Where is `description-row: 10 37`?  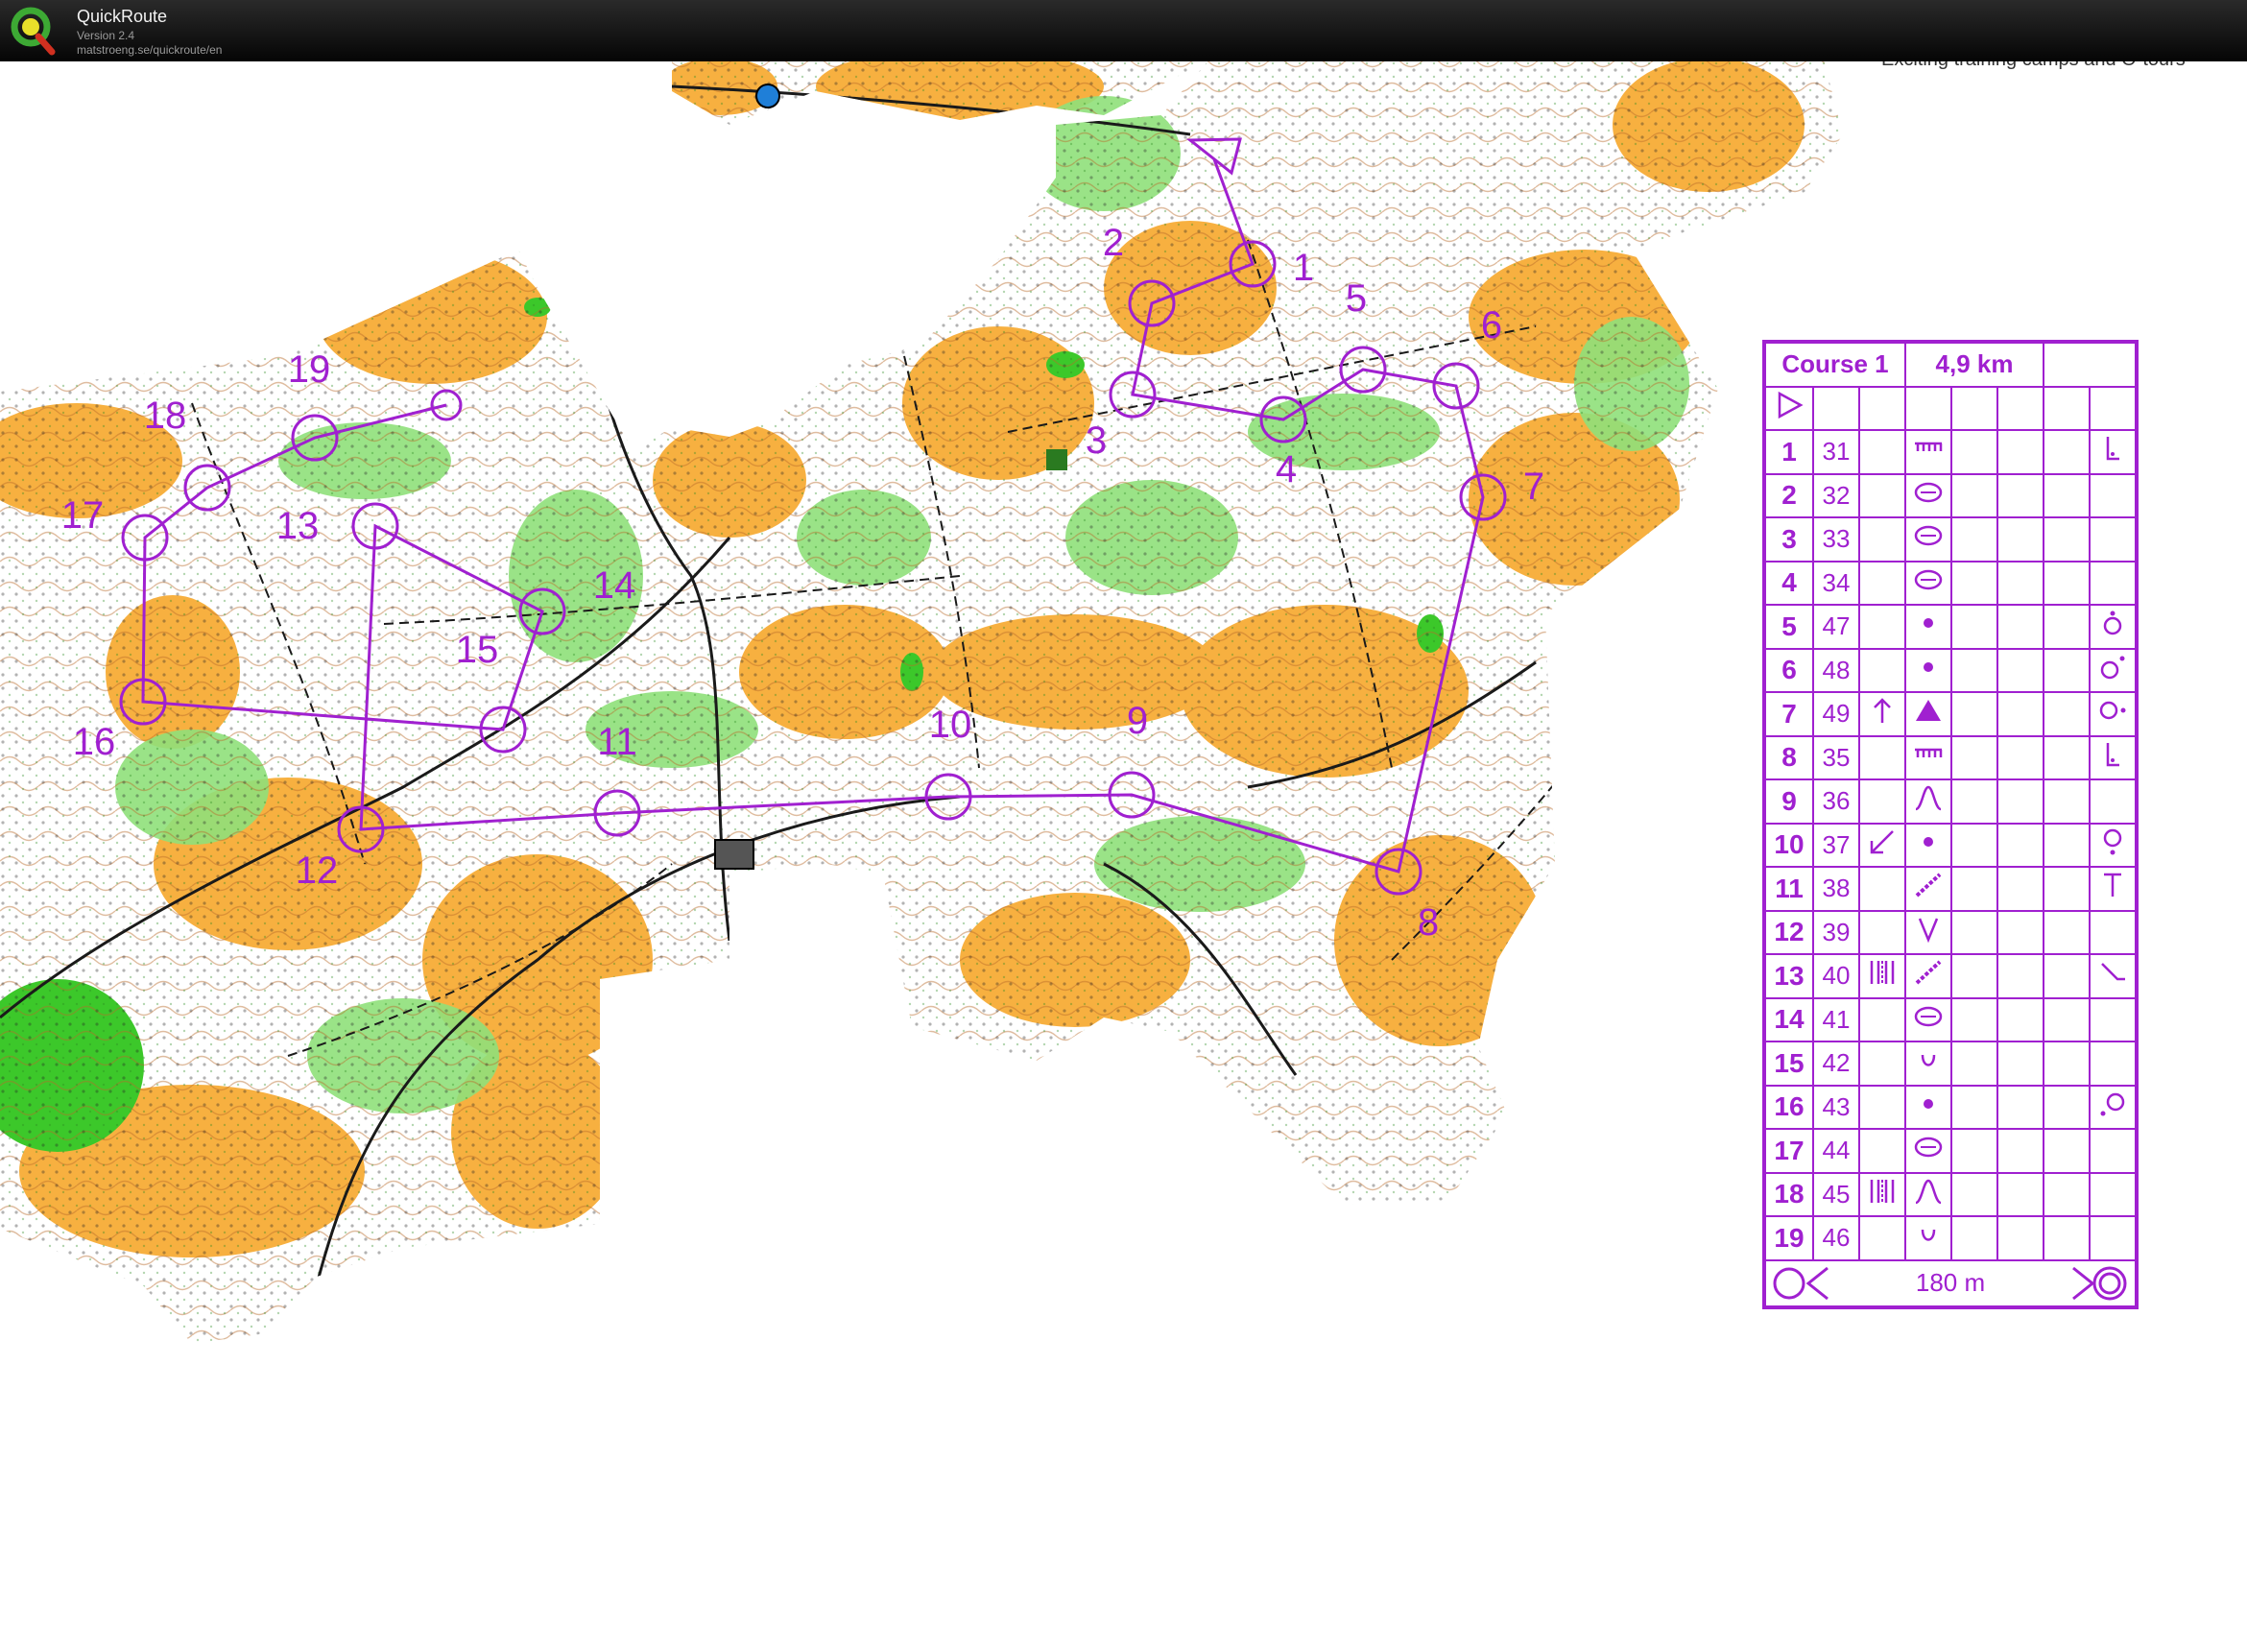
description-row: 10 37 is located at coordinates (1950, 845).